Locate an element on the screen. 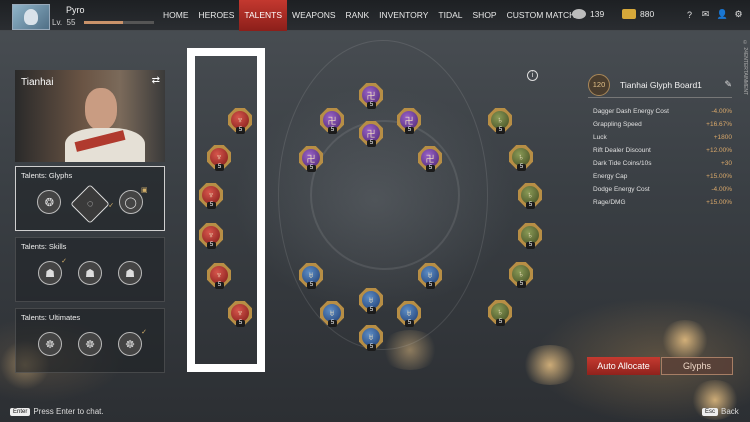  mail-icon: ✉ is located at coordinates (705, 14).